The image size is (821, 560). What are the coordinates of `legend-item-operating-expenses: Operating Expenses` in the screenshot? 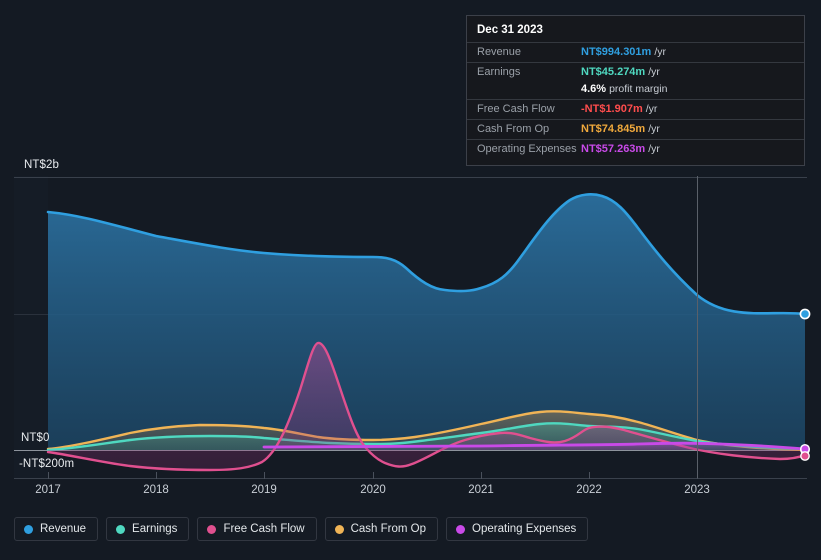 It's located at (517, 529).